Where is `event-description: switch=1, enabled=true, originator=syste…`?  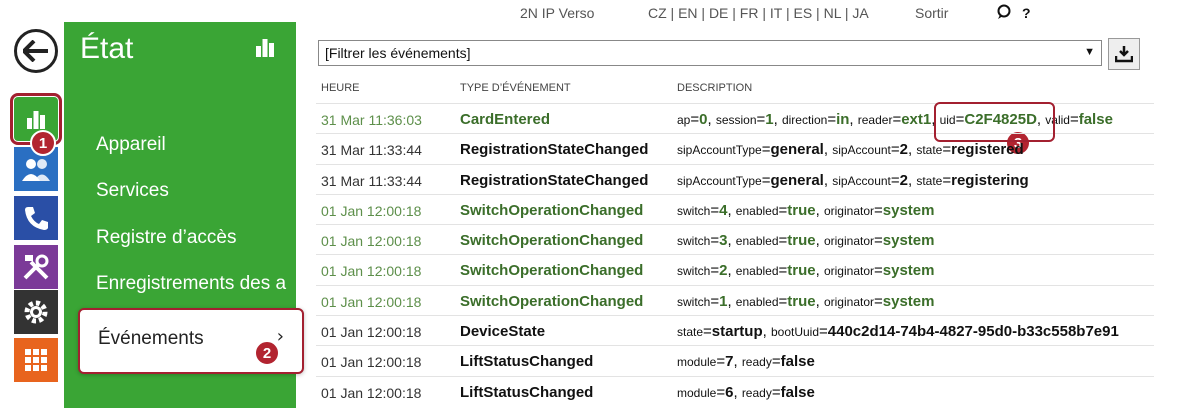 event-description: switch=1, enabled=true, originator=syste… is located at coordinates (805, 301).